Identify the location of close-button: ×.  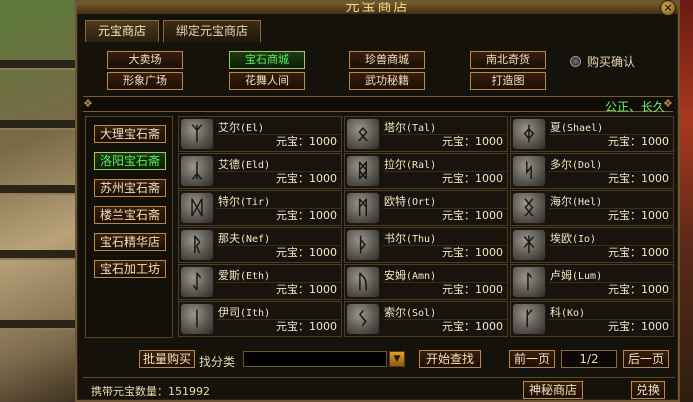
(668, 8).